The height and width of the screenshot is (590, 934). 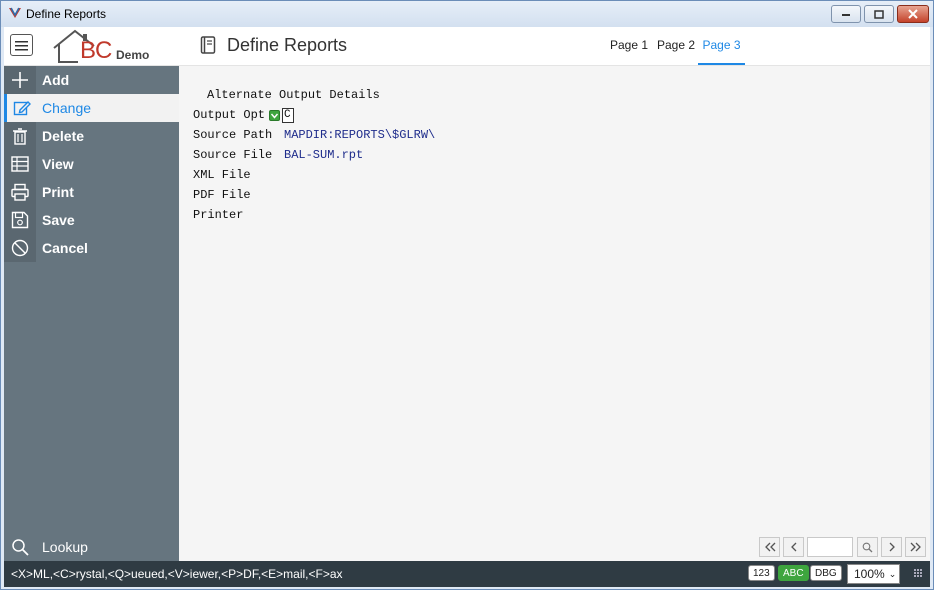 What do you see at coordinates (58, 192) in the screenshot?
I see `sidebar-item-label: Print` at bounding box center [58, 192].